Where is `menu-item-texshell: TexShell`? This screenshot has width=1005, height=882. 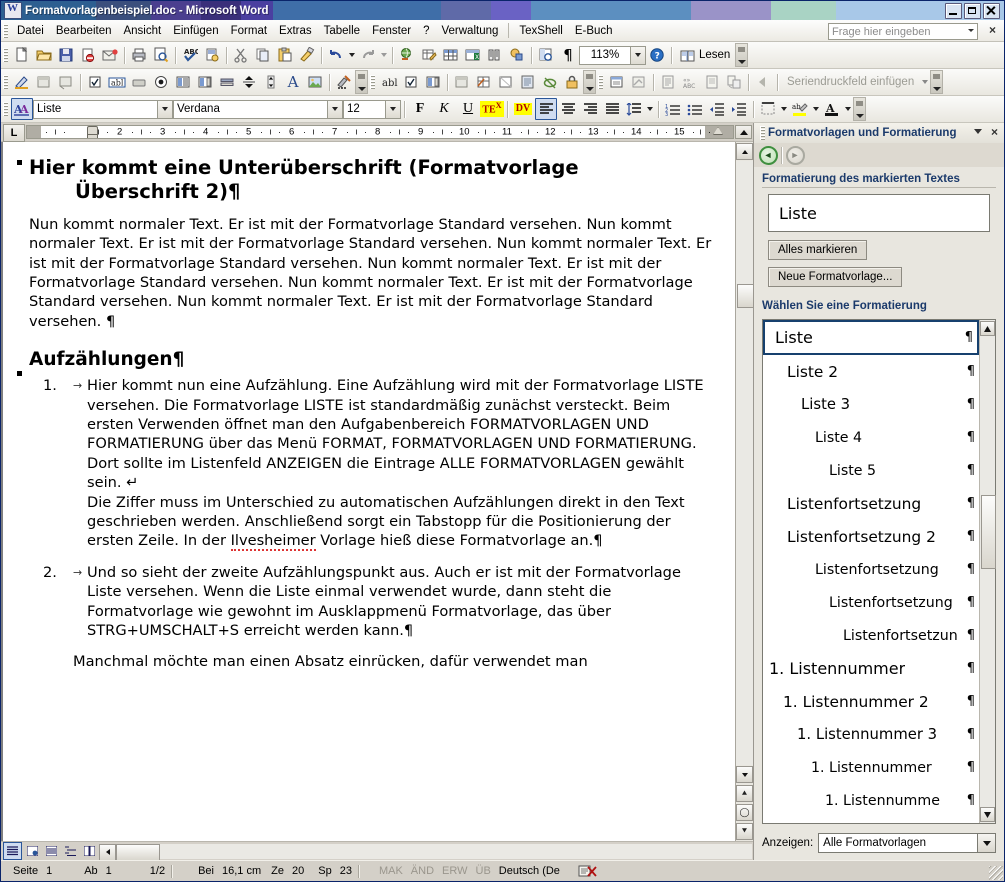 menu-item-texshell: TexShell is located at coordinates (540, 31).